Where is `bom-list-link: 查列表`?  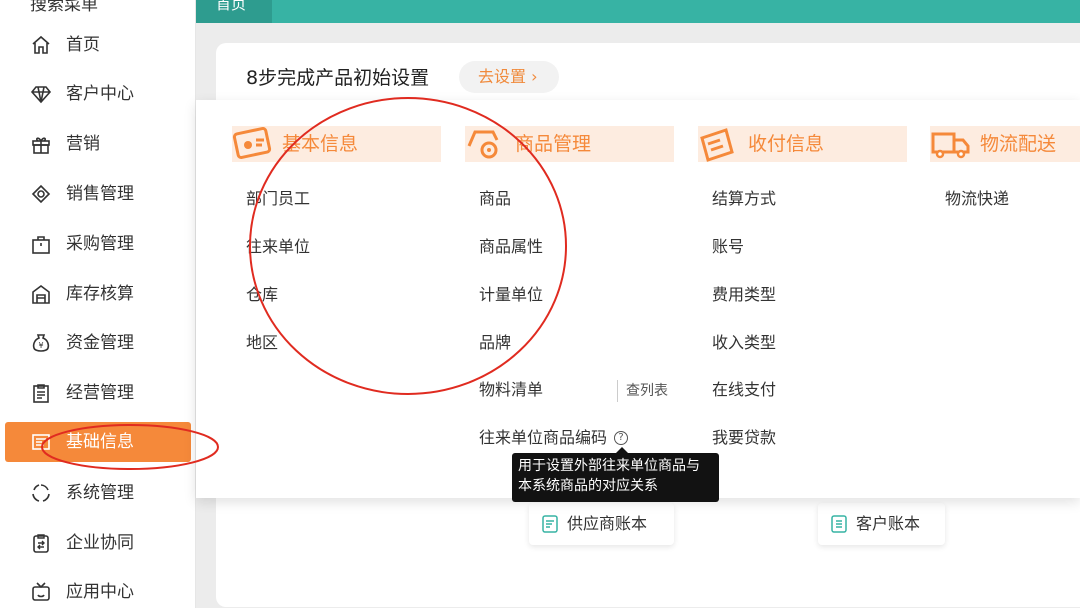 bom-list-link: 查列表 is located at coordinates (642, 391).